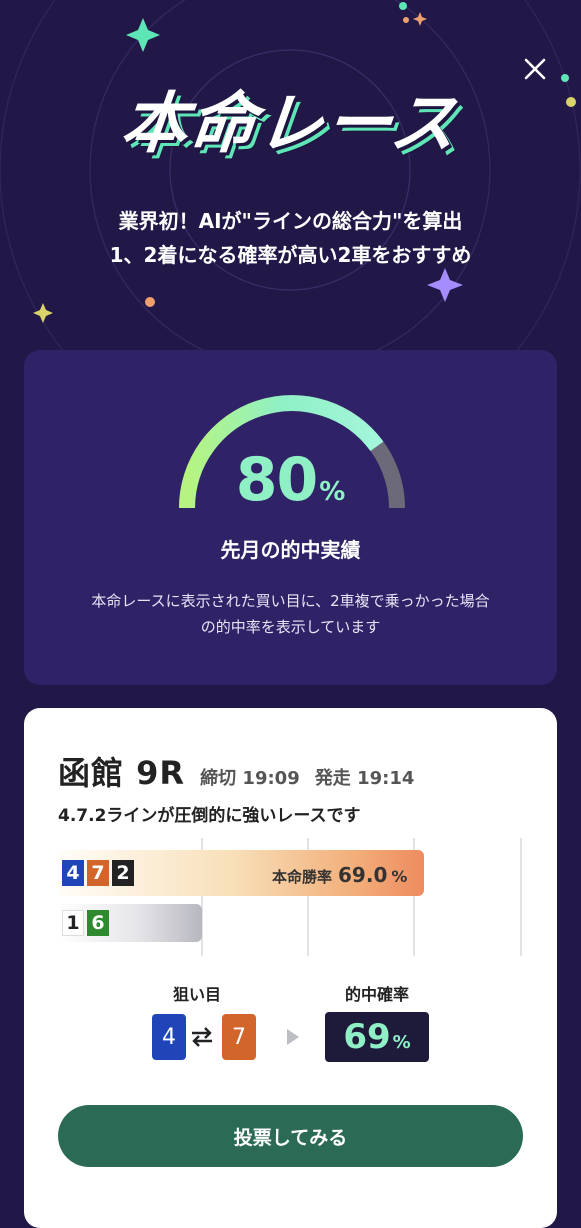 This screenshot has height=1228, width=581. Describe the element at coordinates (376, 994) in the screenshot. I see `probability-label: 的中確率` at that location.